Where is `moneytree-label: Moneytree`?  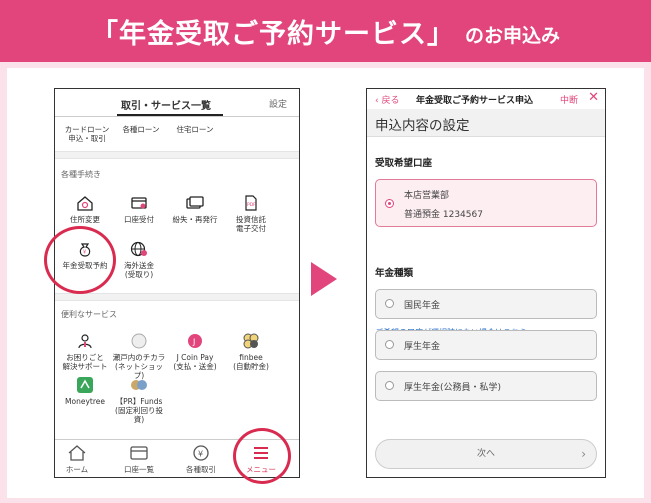 moneytree-label: Moneytree is located at coordinates (85, 401).